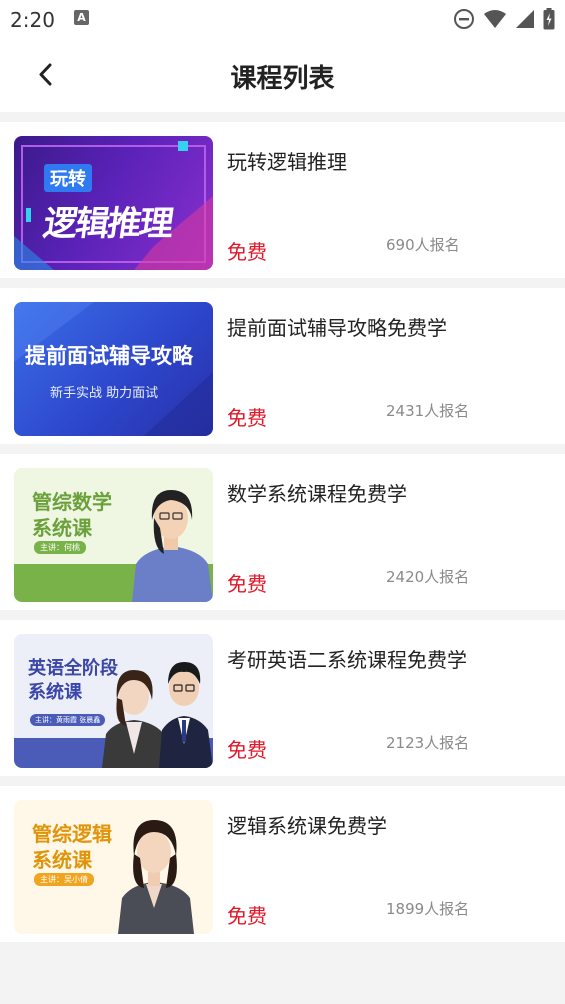  Describe the element at coordinates (525, 19) in the screenshot. I see `cellular-signal-icon` at that location.